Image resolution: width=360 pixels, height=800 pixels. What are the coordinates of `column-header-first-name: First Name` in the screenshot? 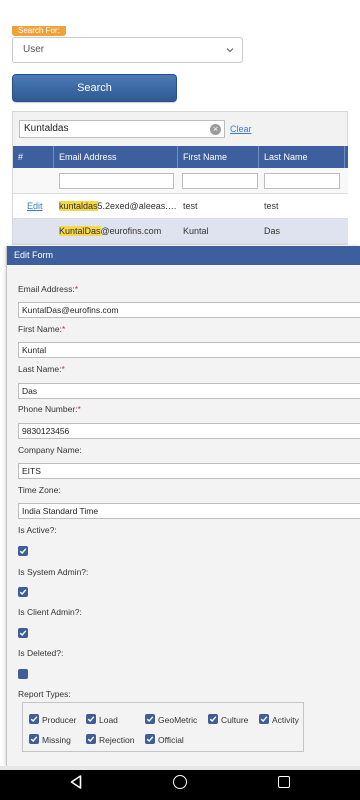 It's located at (218, 157).